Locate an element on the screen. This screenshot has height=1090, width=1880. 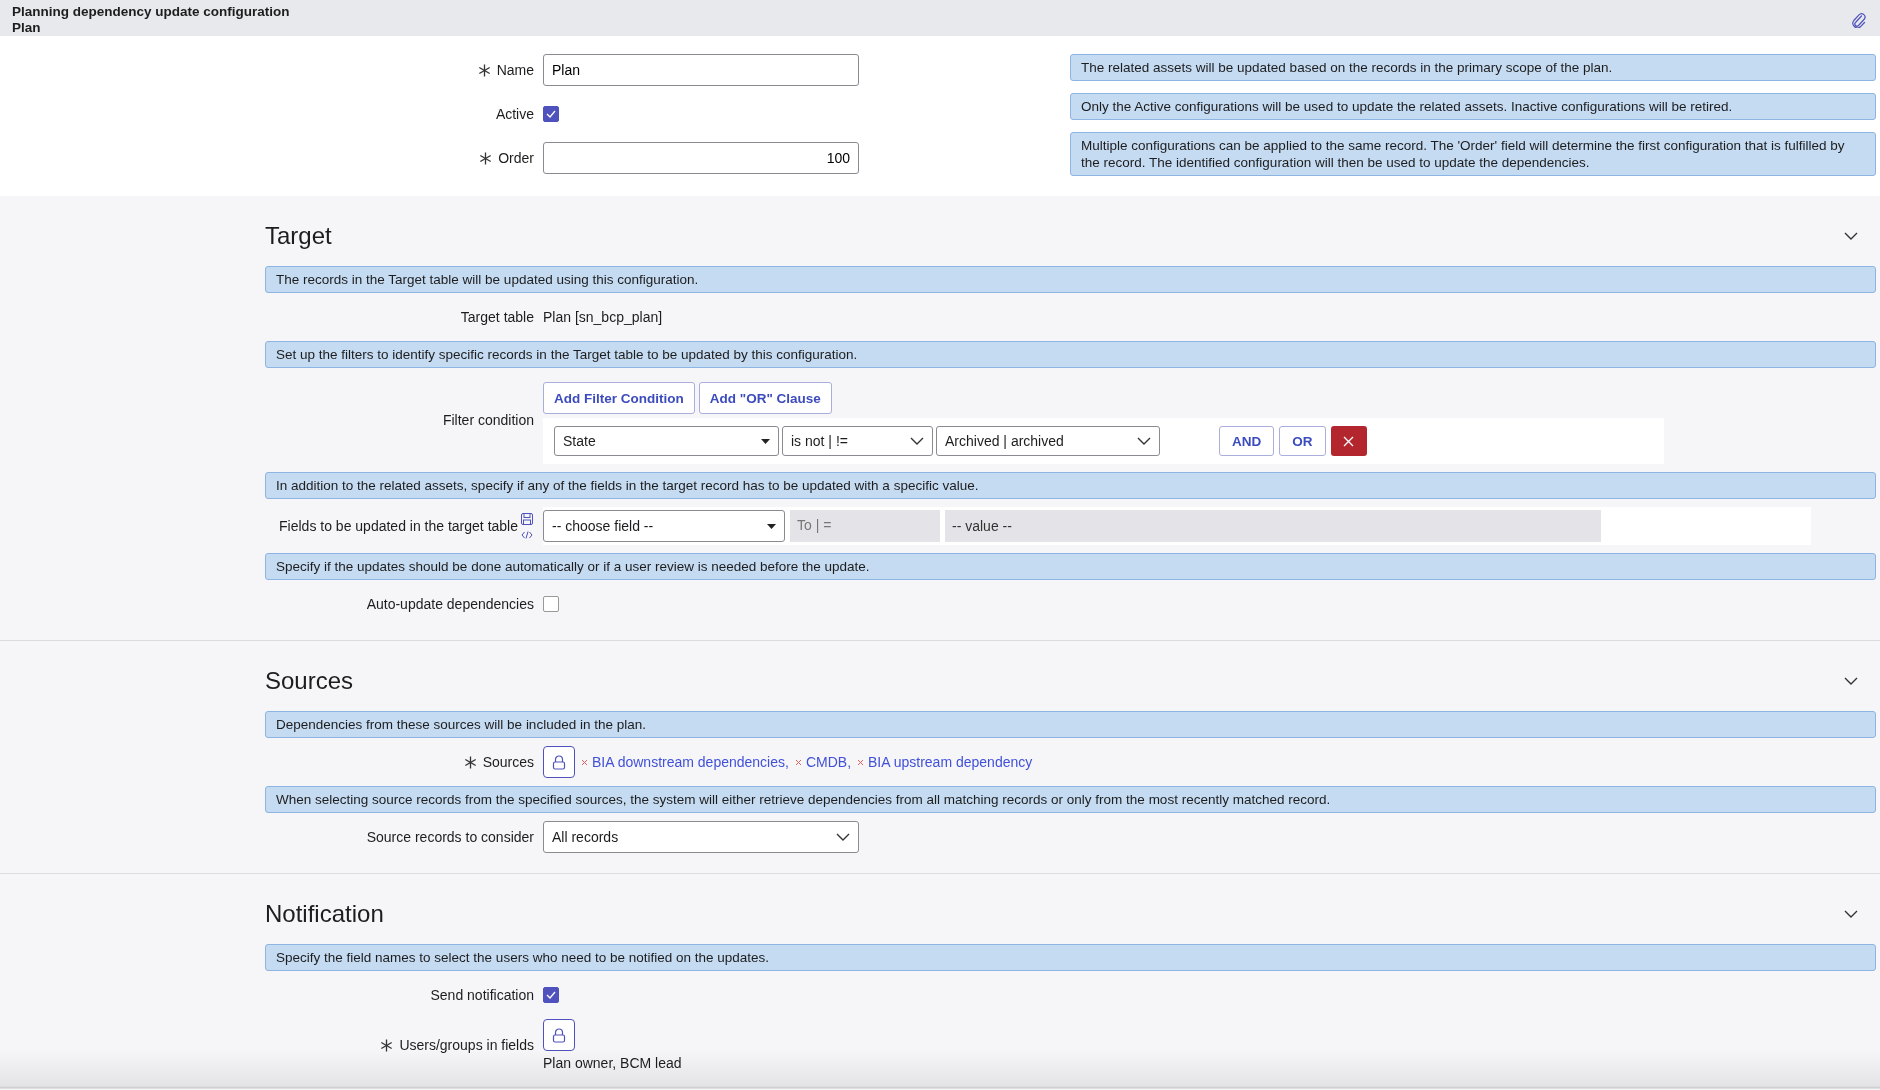
info-message: The records in the Target table will be updated using this configuration. is located at coordinates (1070, 279).